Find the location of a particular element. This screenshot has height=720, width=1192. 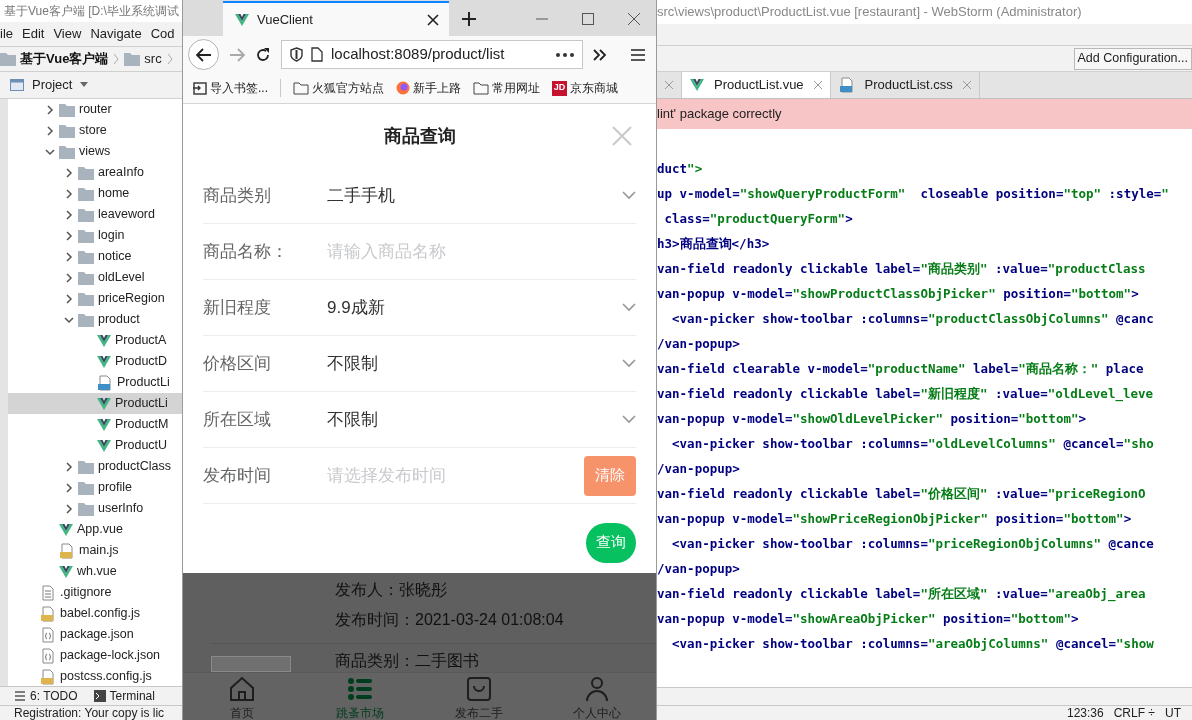

tree-item: areaInfo is located at coordinates (95, 172).